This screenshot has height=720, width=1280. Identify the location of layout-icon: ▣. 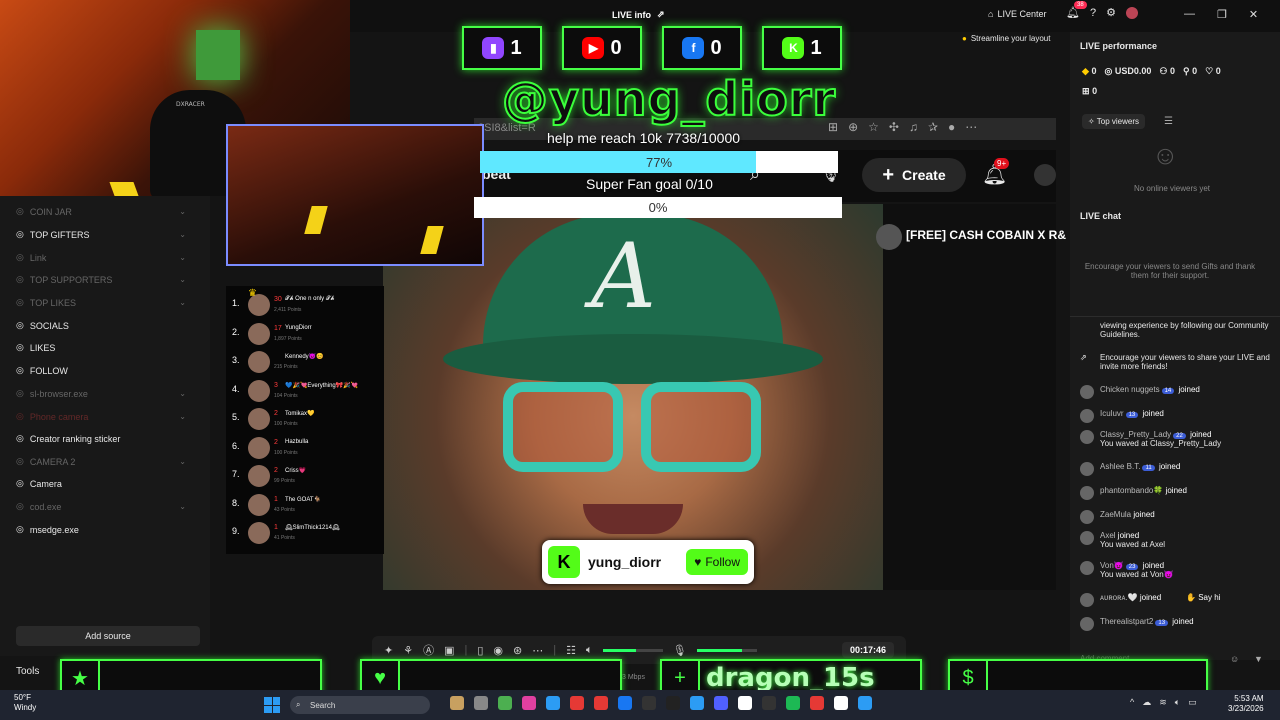
(449, 650).